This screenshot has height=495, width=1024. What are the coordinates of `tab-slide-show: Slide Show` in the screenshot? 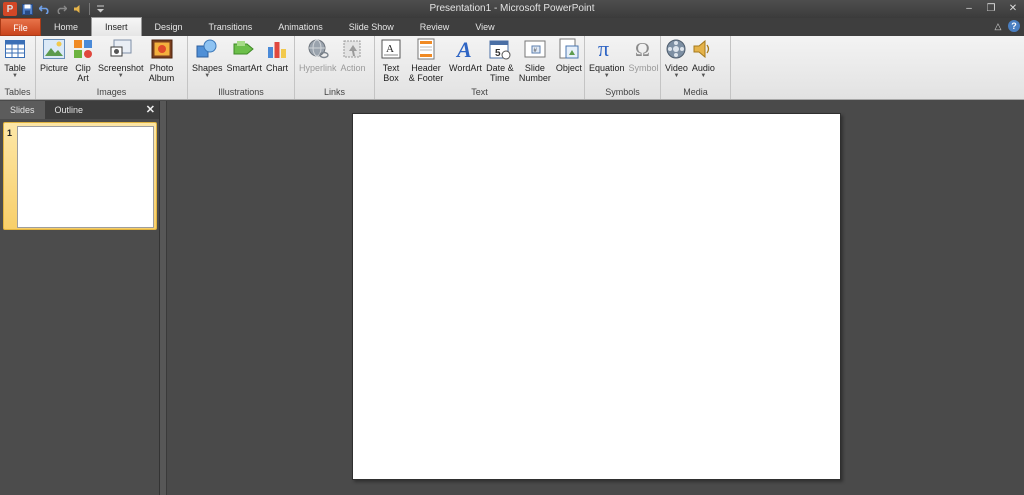 It's located at (371, 27).